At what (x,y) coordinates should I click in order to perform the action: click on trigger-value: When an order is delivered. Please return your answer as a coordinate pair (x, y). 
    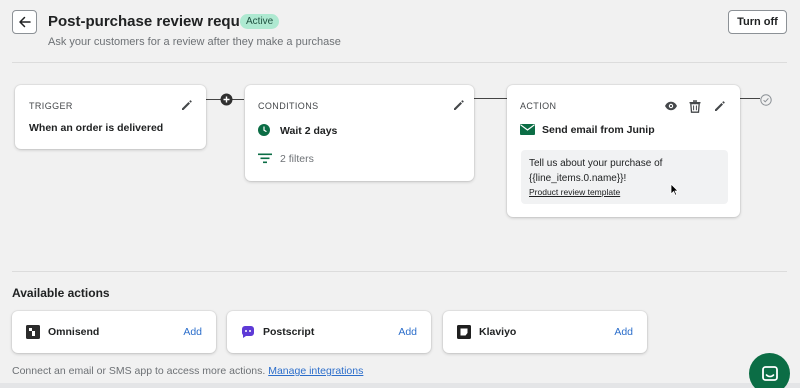
    Looking at the image, I should click on (96, 128).